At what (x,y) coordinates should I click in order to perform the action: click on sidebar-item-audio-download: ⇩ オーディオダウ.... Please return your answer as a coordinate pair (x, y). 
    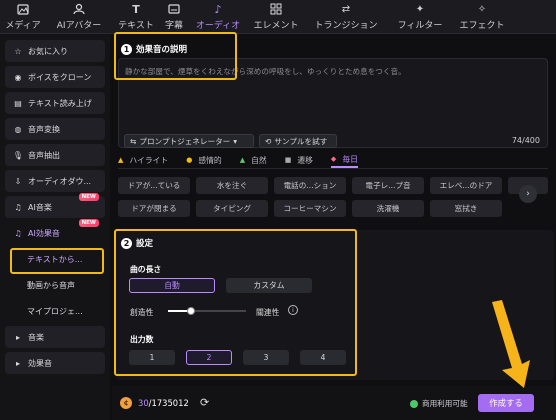
    Looking at the image, I should click on (55, 181).